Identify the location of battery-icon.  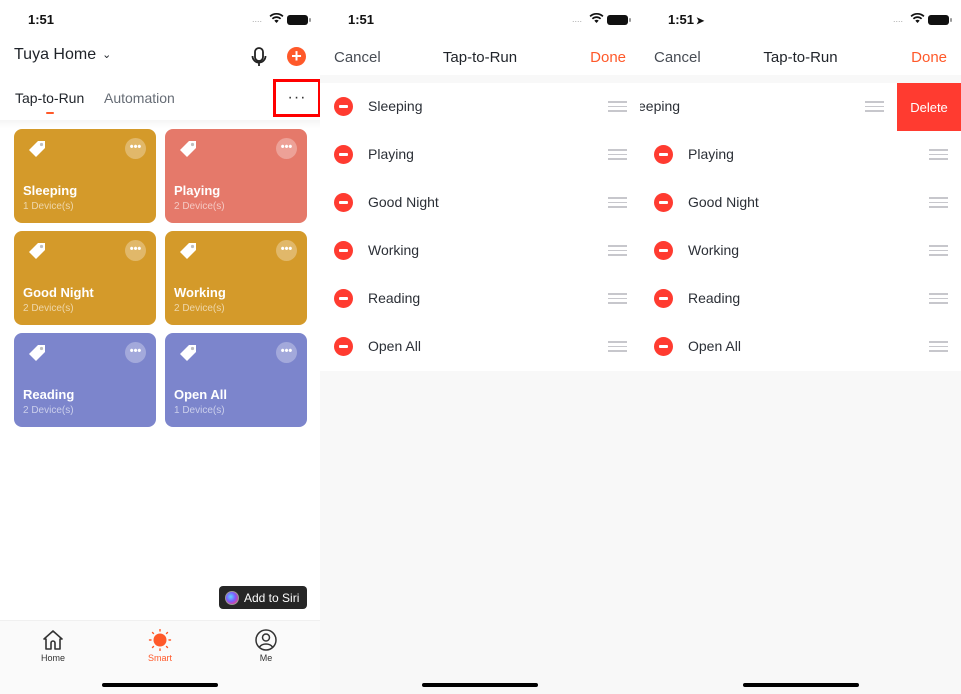
(299, 20).